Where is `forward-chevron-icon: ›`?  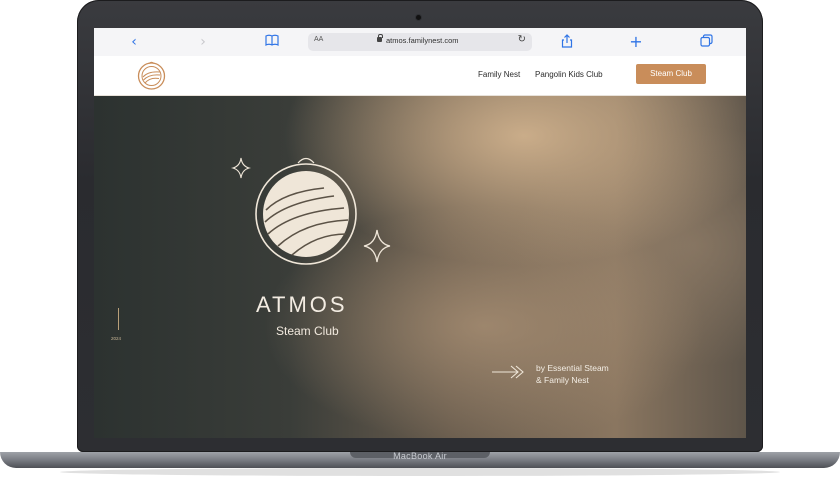
forward-chevron-icon: › is located at coordinates (203, 42).